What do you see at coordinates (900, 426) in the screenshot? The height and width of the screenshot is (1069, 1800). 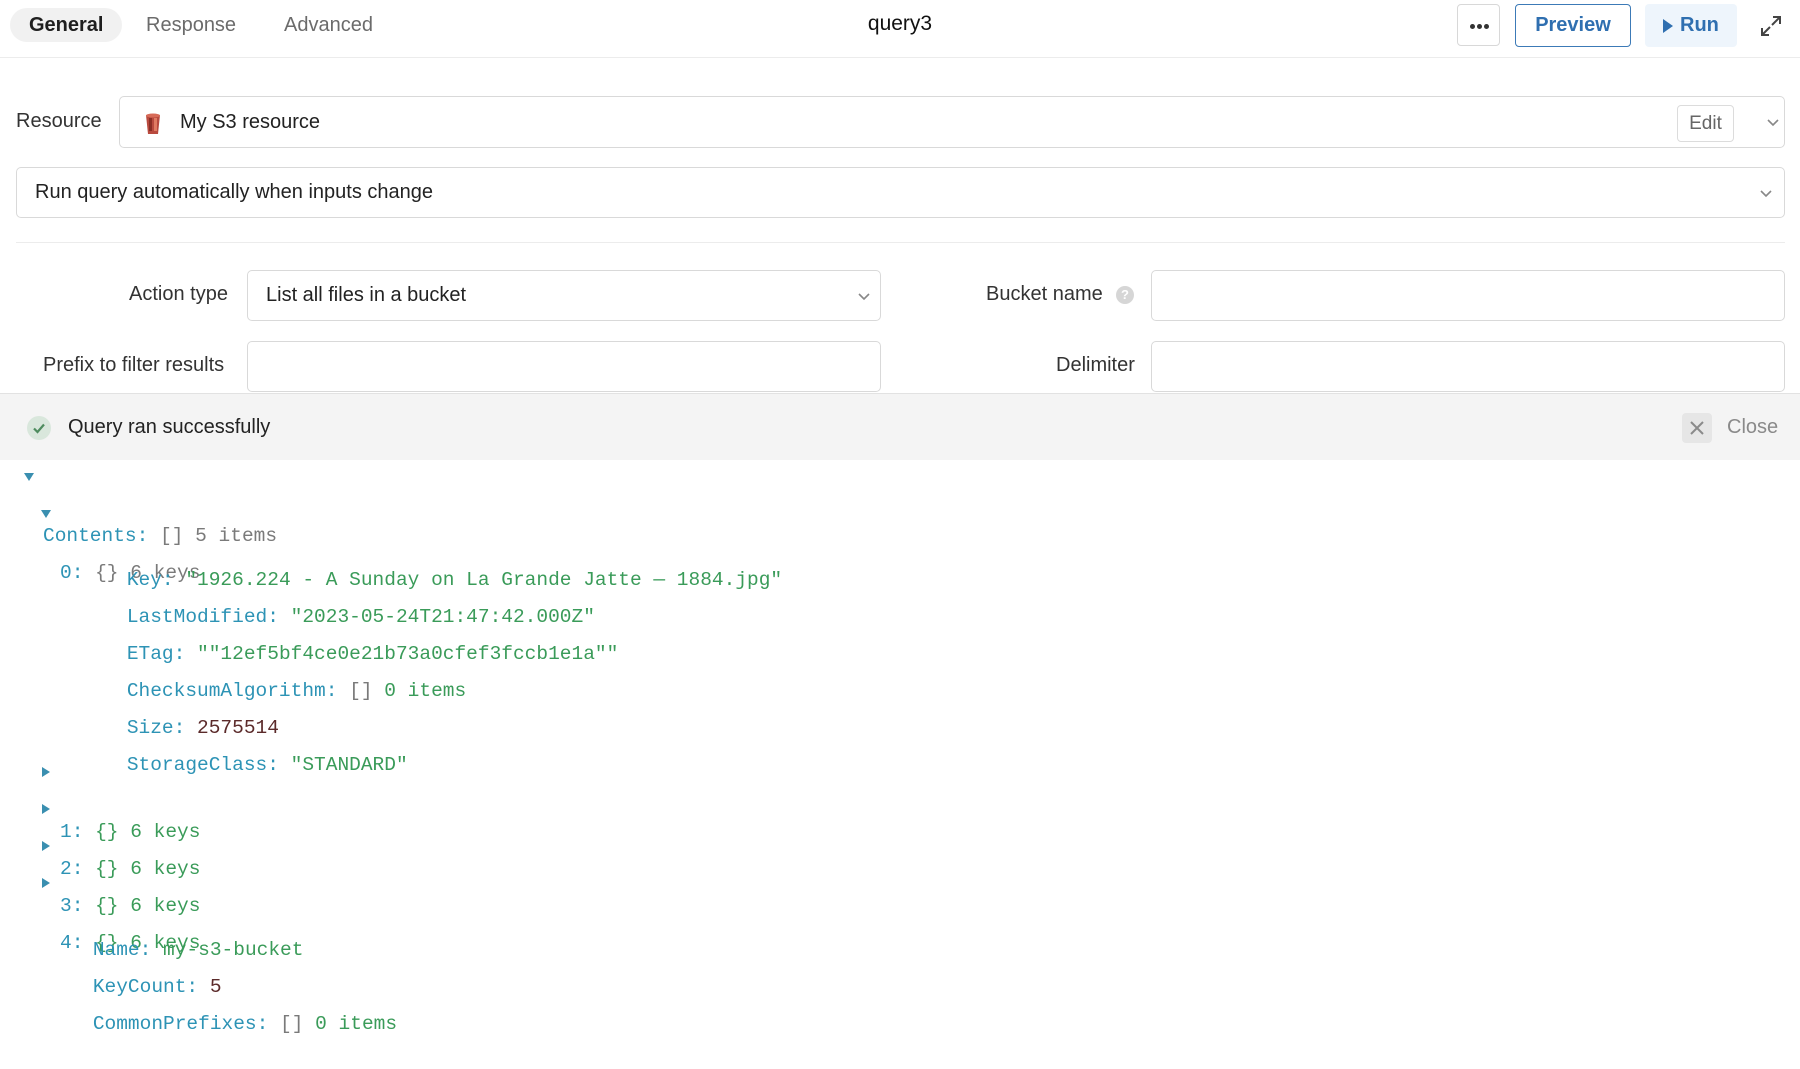 I see `query-status-bar: Query ran successfully Close` at bounding box center [900, 426].